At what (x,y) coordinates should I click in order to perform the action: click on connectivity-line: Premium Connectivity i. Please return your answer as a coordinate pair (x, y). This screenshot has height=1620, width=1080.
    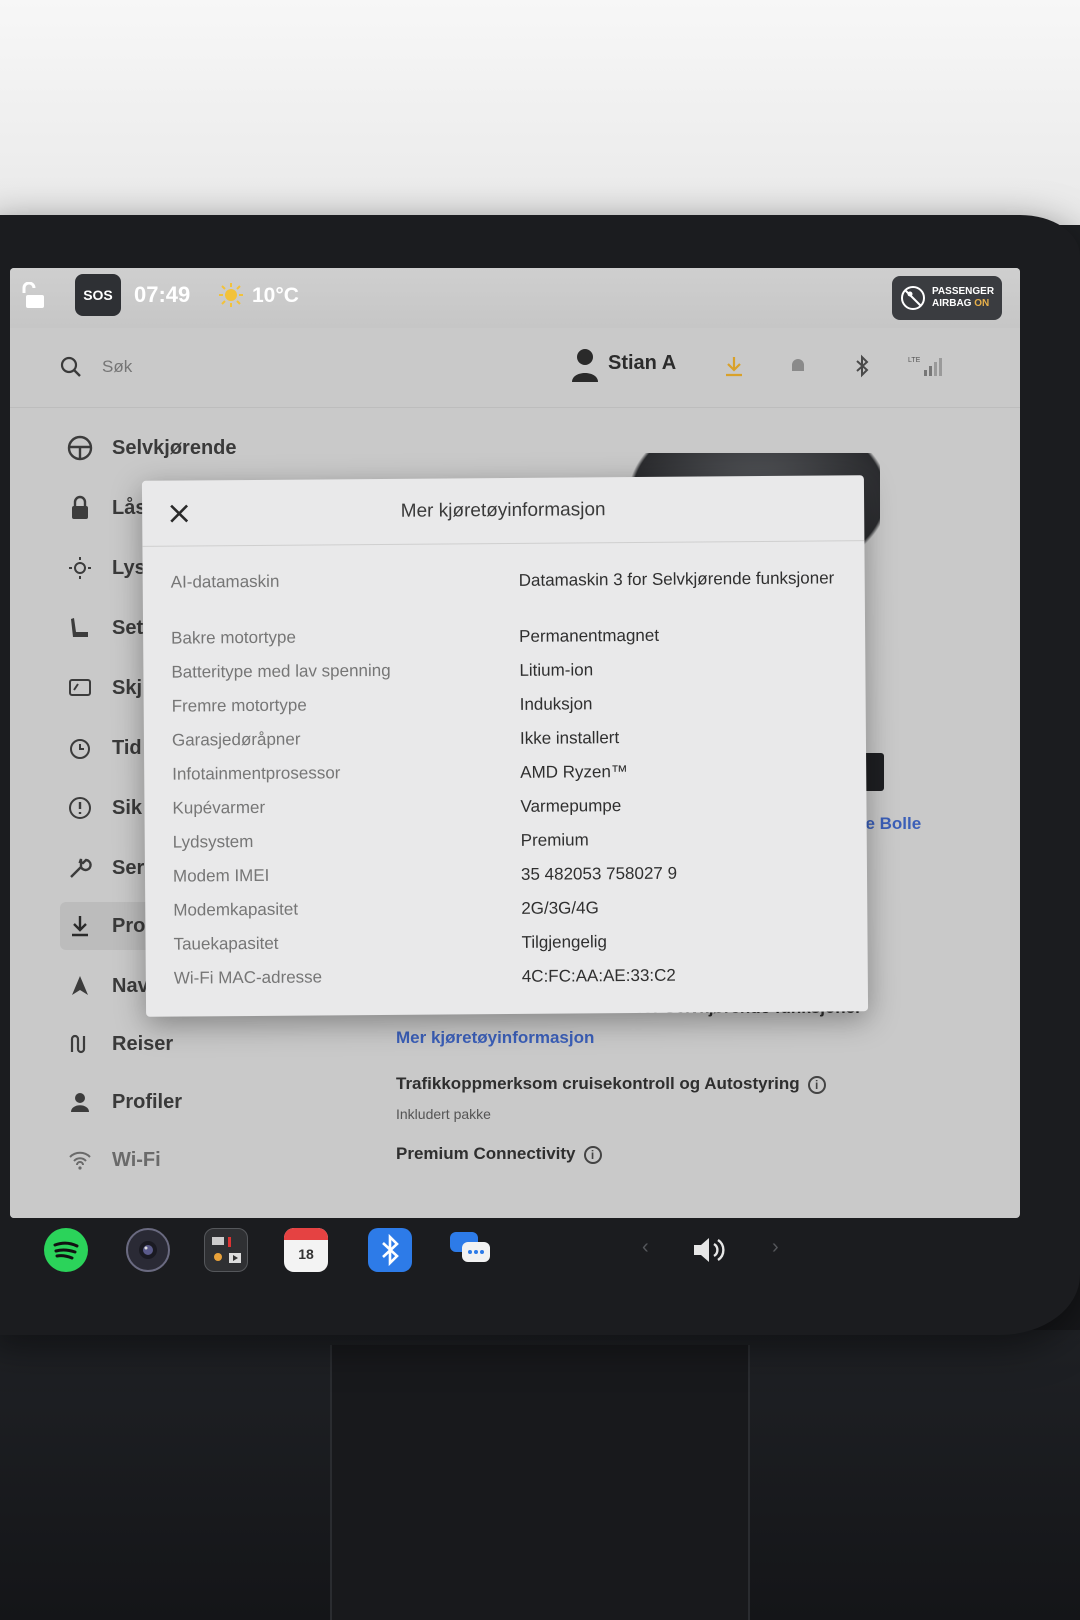
    Looking at the image, I should click on (499, 1154).